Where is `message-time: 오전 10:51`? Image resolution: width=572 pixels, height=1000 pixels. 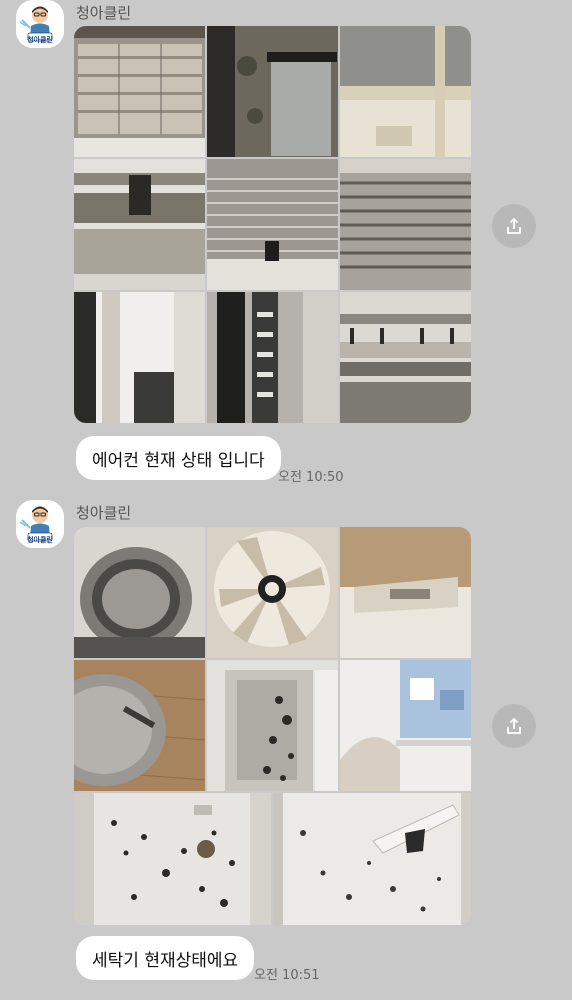
message-time: 오전 10:51 is located at coordinates (287, 975).